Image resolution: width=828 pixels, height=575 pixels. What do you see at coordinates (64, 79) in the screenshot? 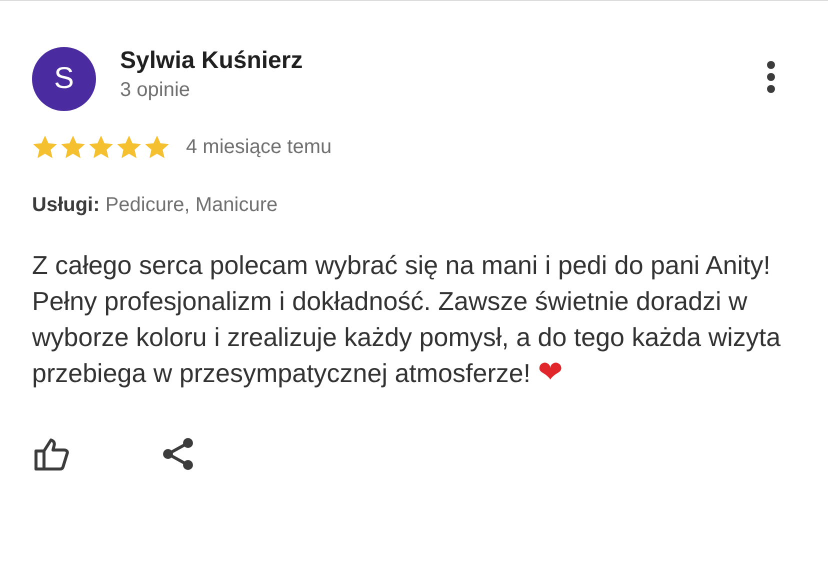
I see `avatar: S` at bounding box center [64, 79].